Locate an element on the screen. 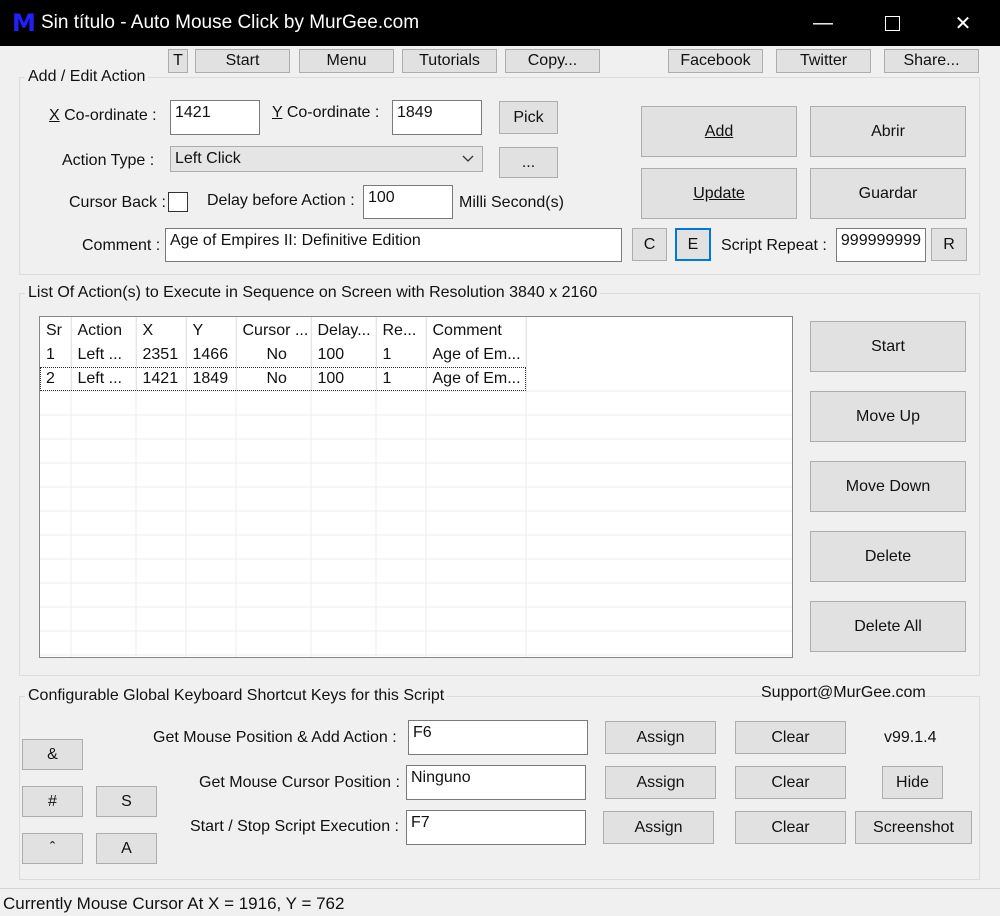  table-cell: No is located at coordinates (274, 355).